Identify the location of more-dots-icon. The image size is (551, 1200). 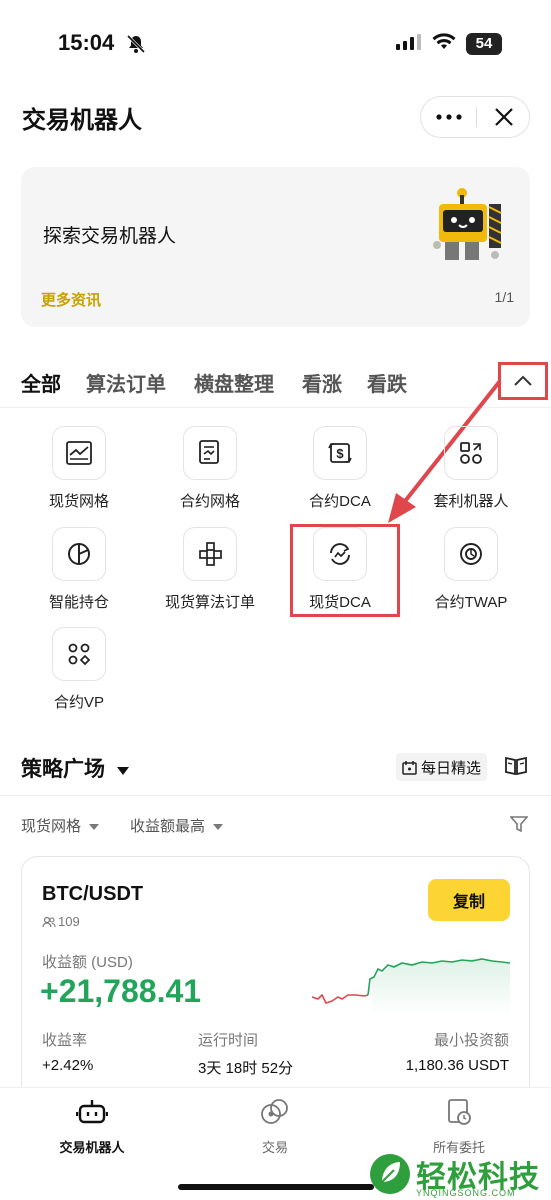
(448, 117).